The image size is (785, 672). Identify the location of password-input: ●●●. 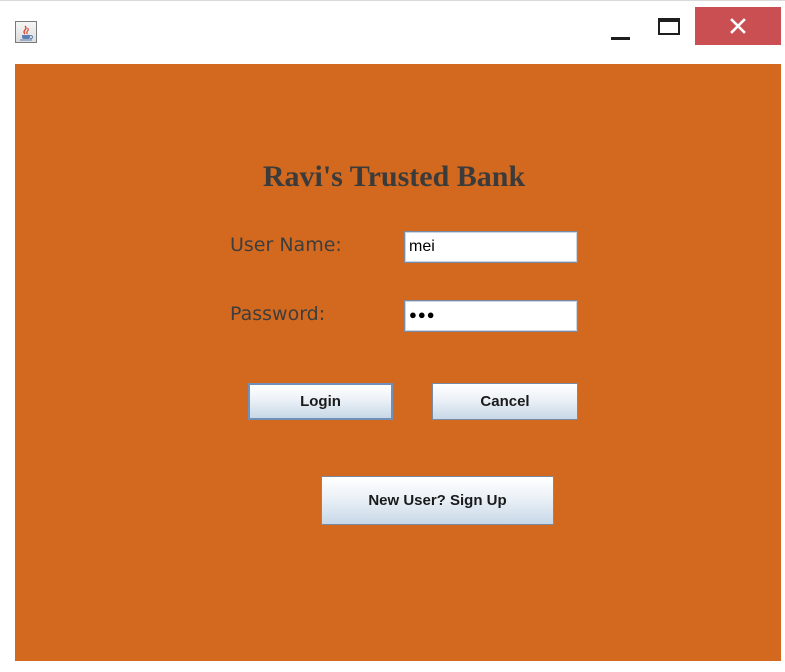
(491, 316).